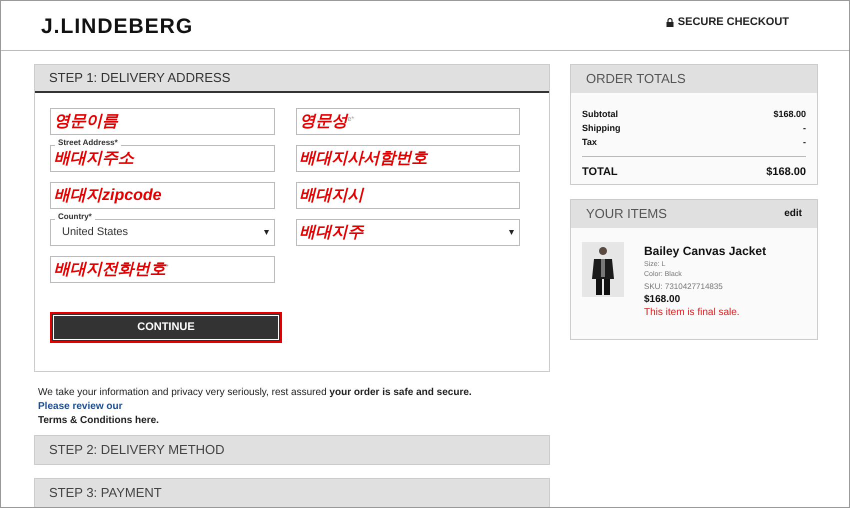  Describe the element at coordinates (408, 195) in the screenshot. I see `input-field: 배대지시` at that location.